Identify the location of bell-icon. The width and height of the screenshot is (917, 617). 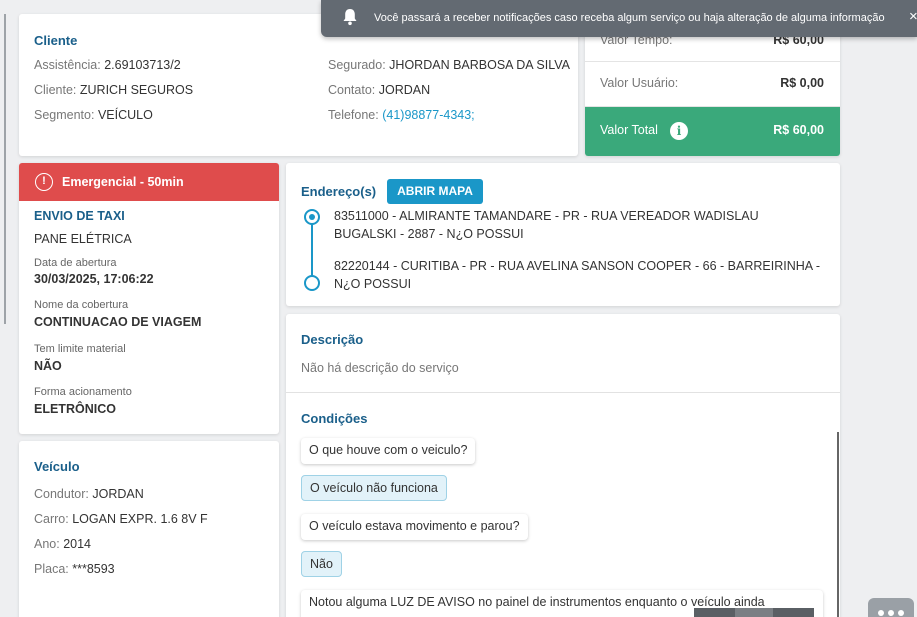
(350, 17).